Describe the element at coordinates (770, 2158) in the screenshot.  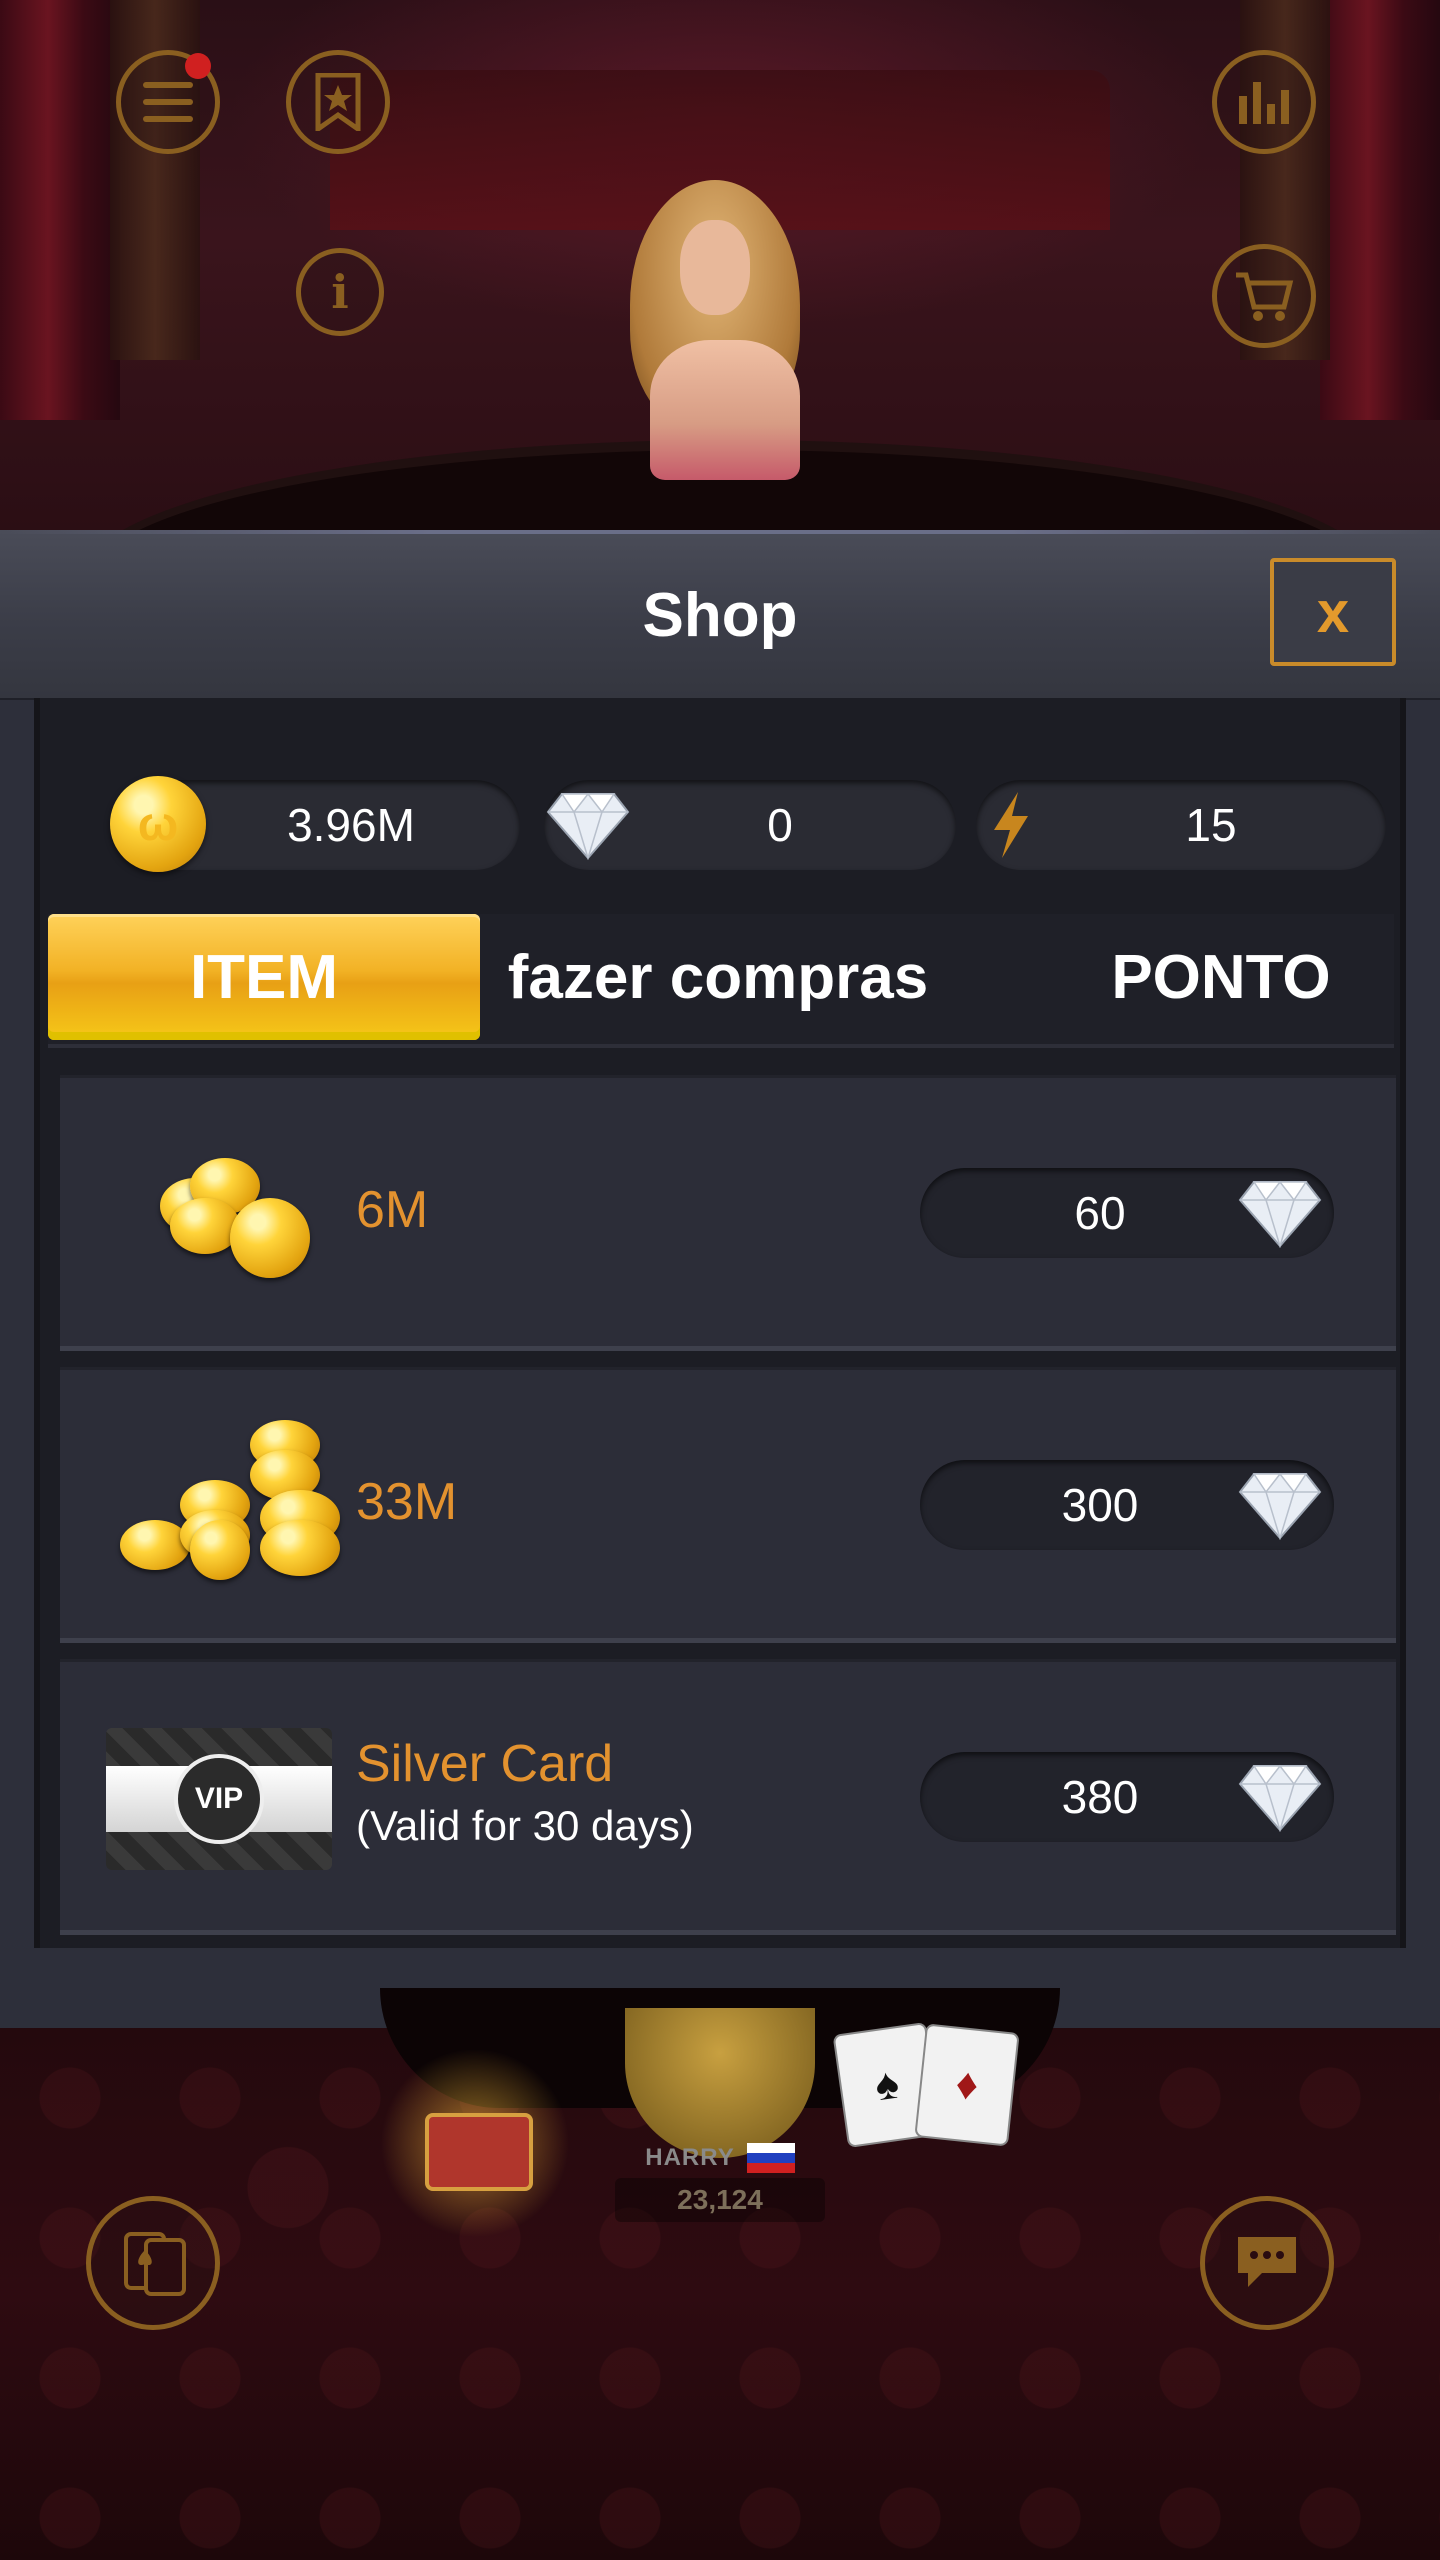
I see `russia-flag-icon` at that location.